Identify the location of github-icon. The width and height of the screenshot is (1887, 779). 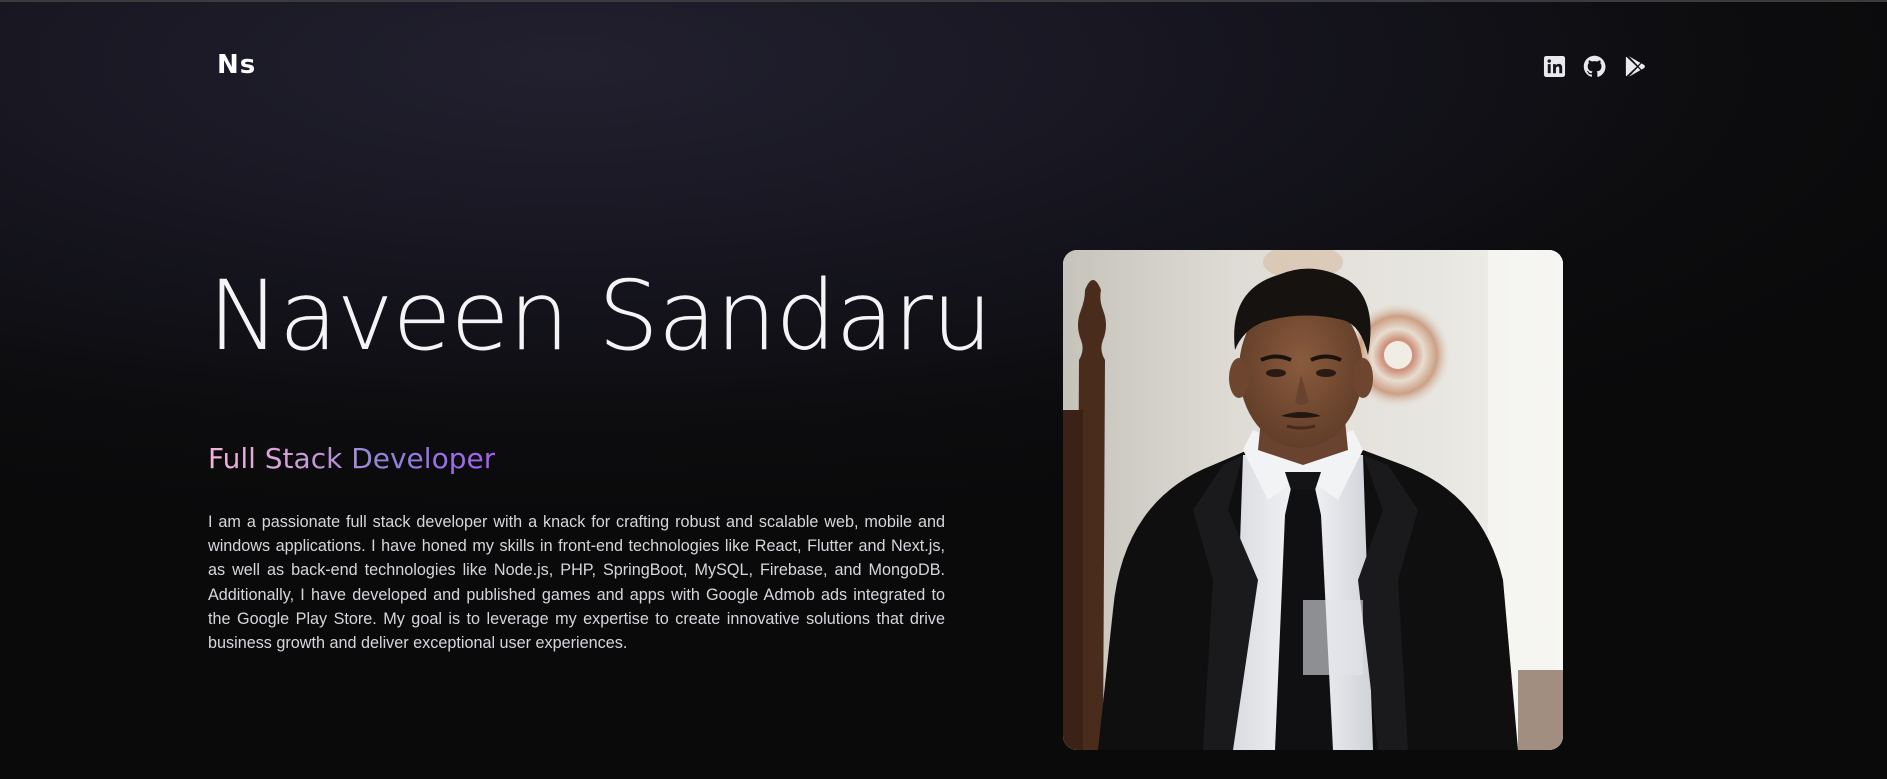
(1594, 66).